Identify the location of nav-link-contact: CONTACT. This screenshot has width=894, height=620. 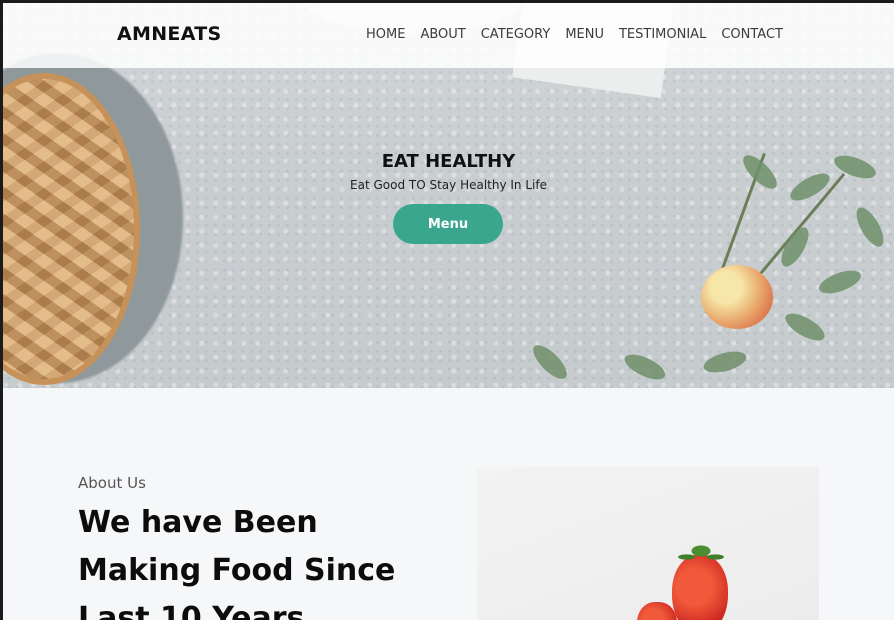
(752, 34).